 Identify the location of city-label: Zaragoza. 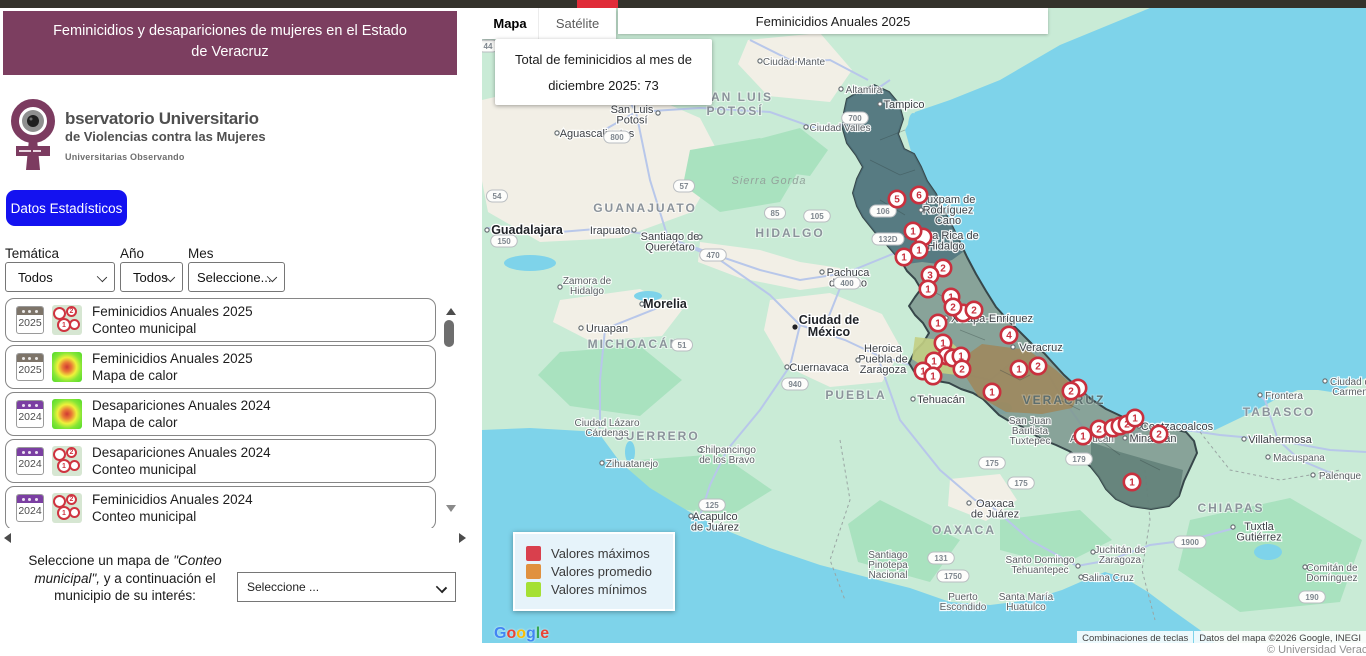
(883, 370).